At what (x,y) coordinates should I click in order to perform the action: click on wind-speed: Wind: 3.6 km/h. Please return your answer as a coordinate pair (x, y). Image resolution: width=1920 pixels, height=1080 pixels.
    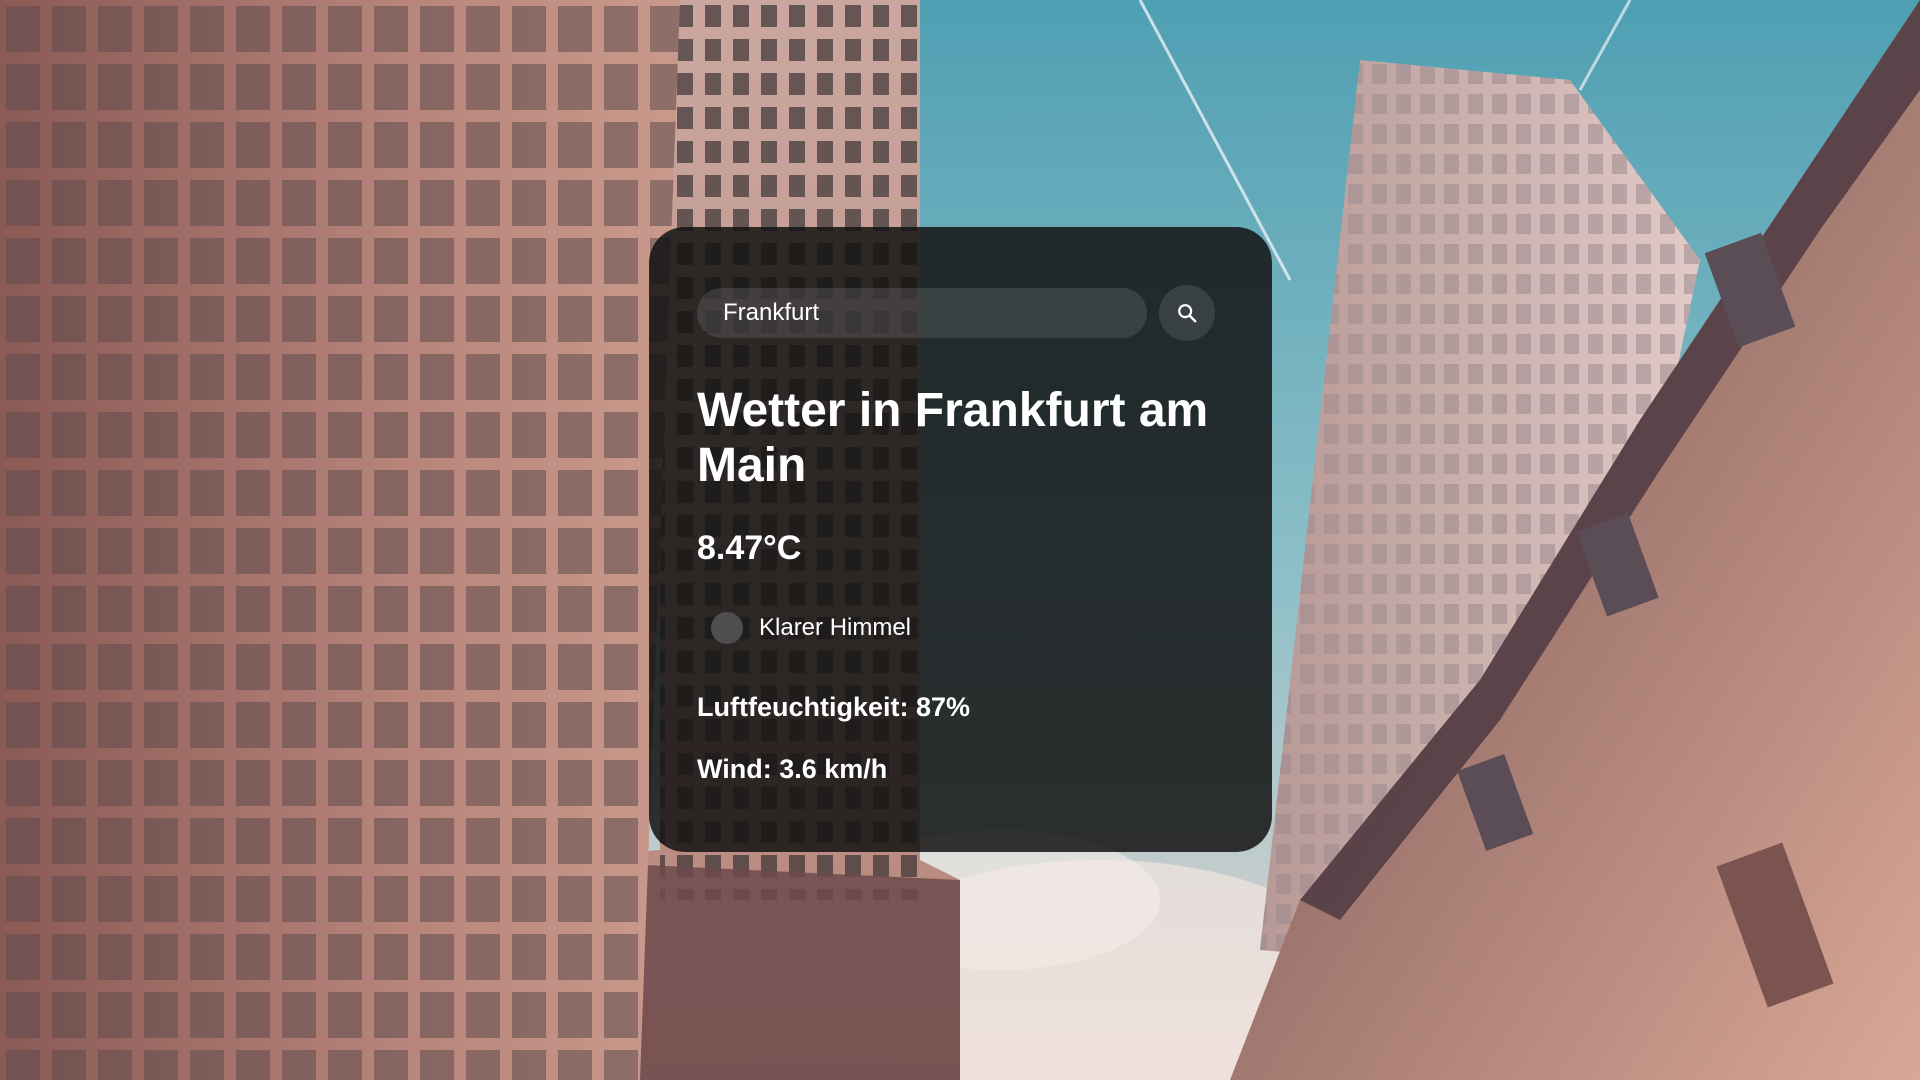
    Looking at the image, I should click on (792, 769).